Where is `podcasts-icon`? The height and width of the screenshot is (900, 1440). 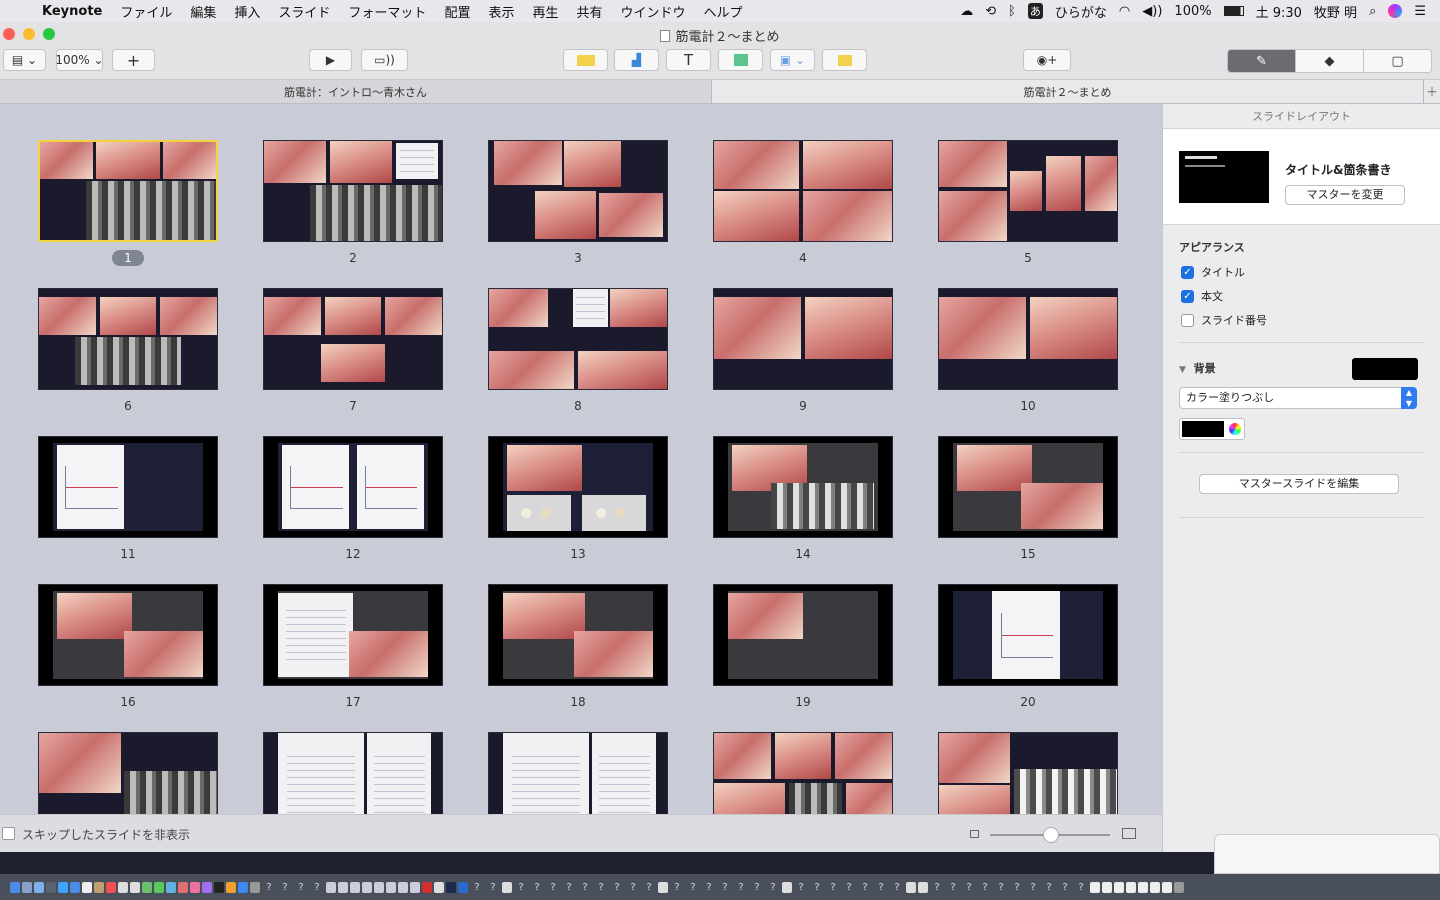 podcasts-icon is located at coordinates (207, 887).